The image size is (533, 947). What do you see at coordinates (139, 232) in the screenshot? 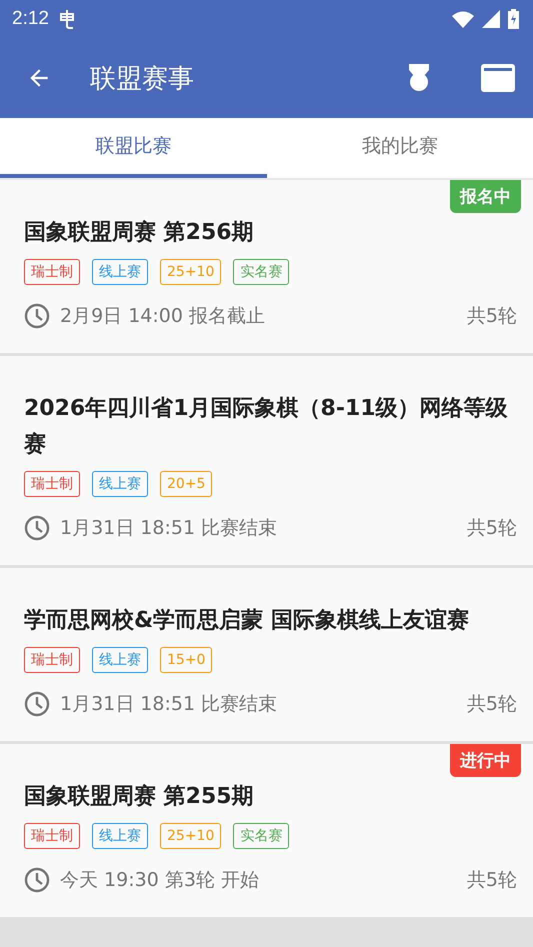
I see `event-title: 国象联盟周赛 第256期` at bounding box center [139, 232].